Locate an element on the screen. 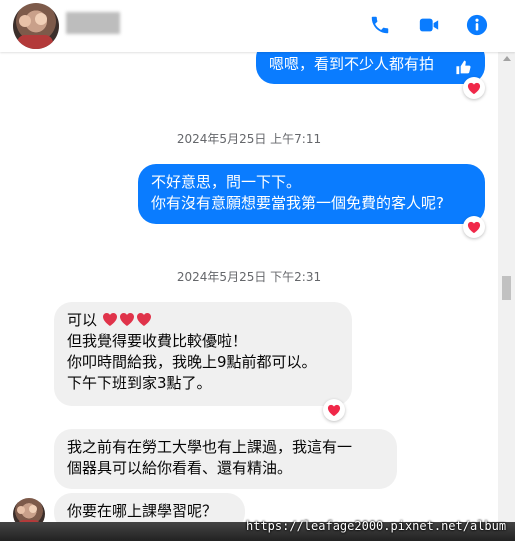 The image size is (515, 541). chat-scrollbar is located at coordinates (506, 287).